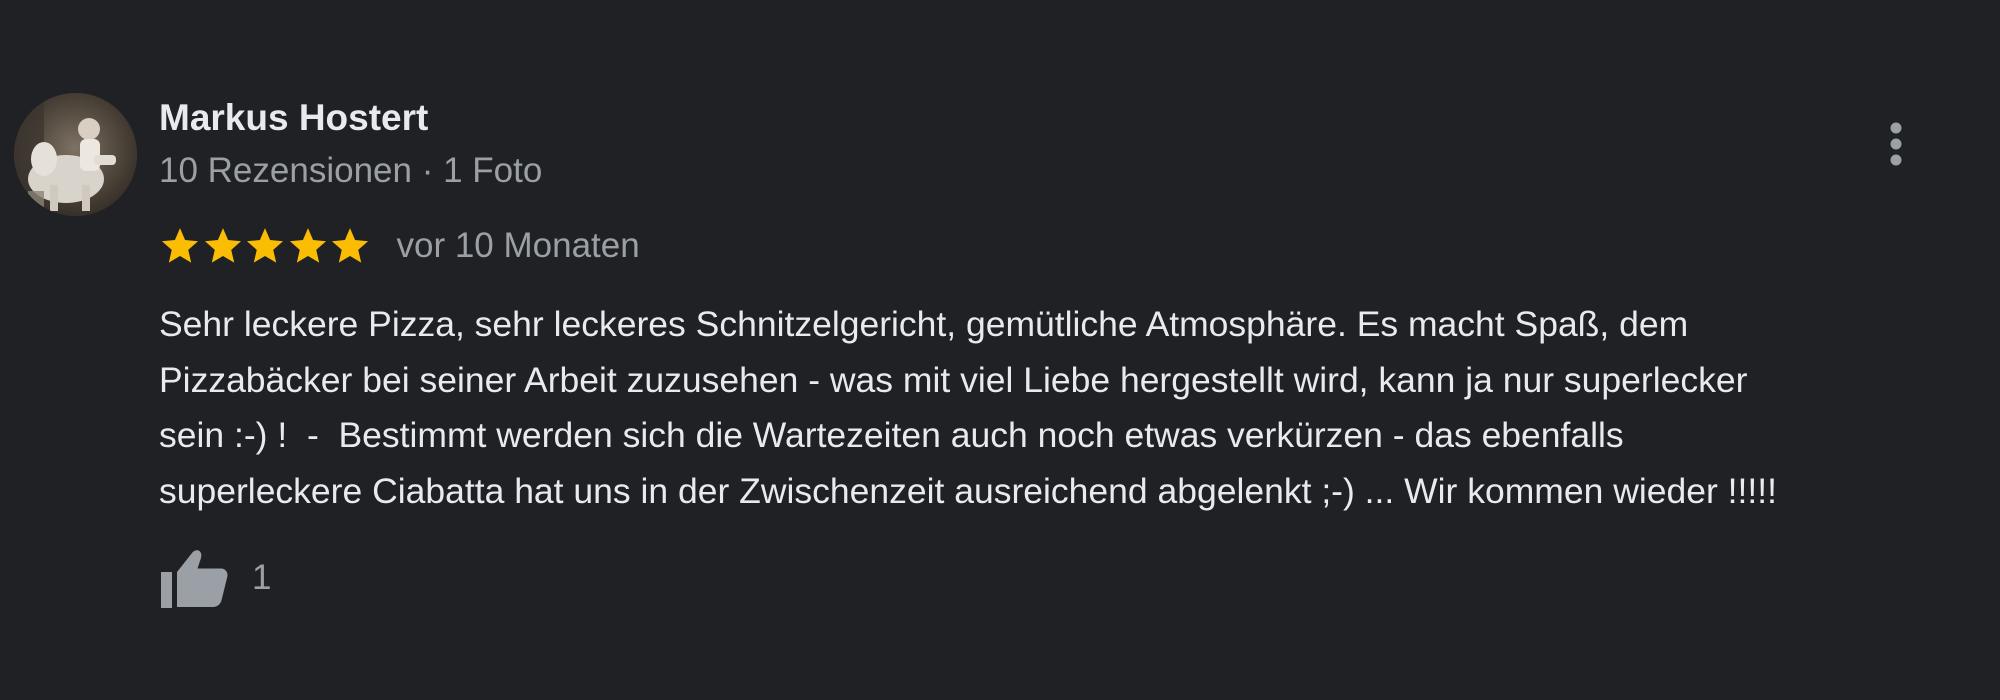 The width and height of the screenshot is (2000, 700). I want to click on author-avatar, so click(75, 154).